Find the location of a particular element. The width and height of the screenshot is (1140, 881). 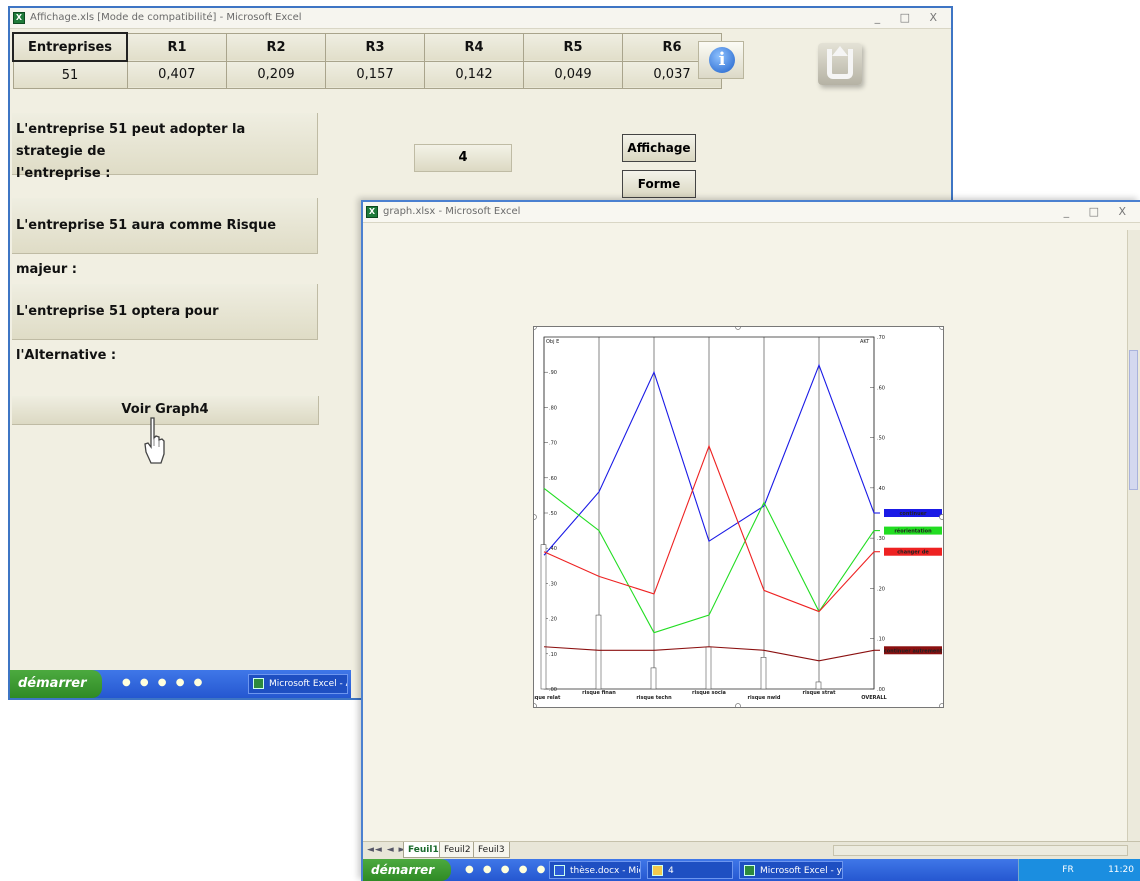

taskbar-item: 4 is located at coordinates (690, 870).